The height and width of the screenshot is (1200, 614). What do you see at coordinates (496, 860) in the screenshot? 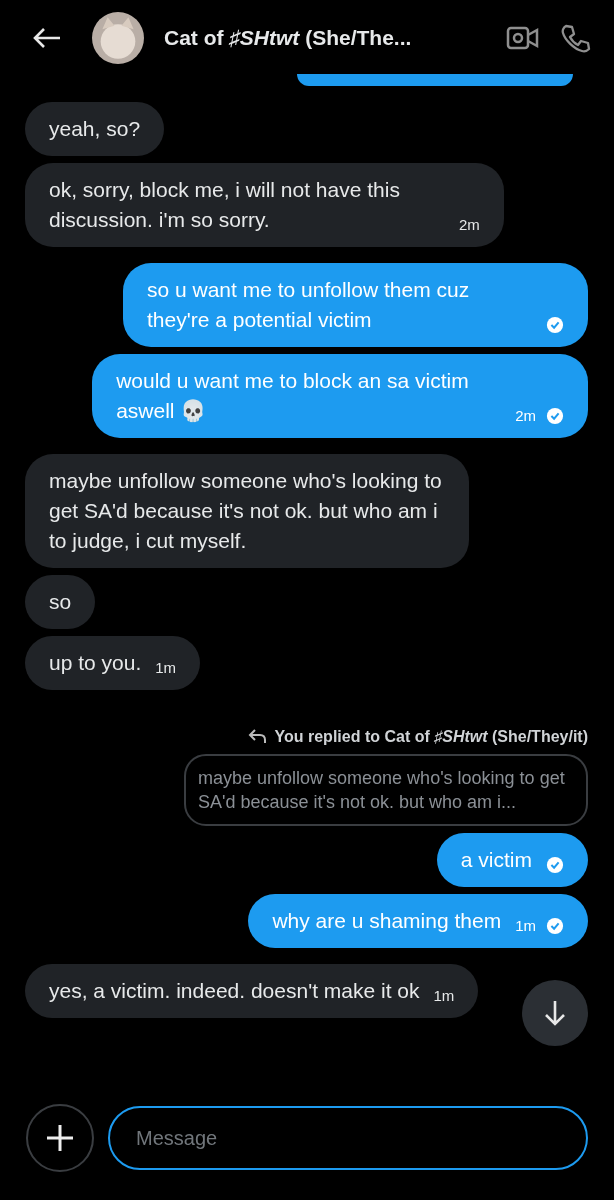
I see `message-text: a victim` at bounding box center [496, 860].